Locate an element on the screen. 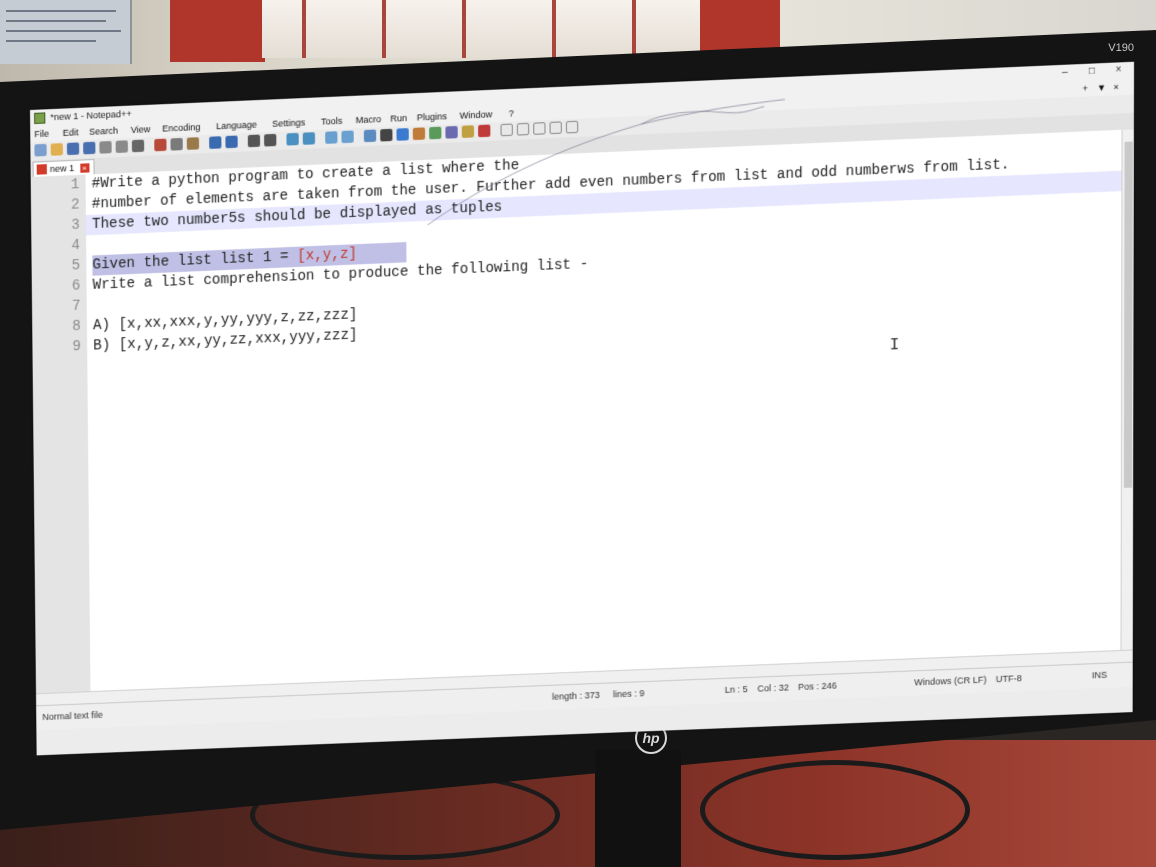 This screenshot has width=1156, height=867. line-number: 7 is located at coordinates (65, 307).